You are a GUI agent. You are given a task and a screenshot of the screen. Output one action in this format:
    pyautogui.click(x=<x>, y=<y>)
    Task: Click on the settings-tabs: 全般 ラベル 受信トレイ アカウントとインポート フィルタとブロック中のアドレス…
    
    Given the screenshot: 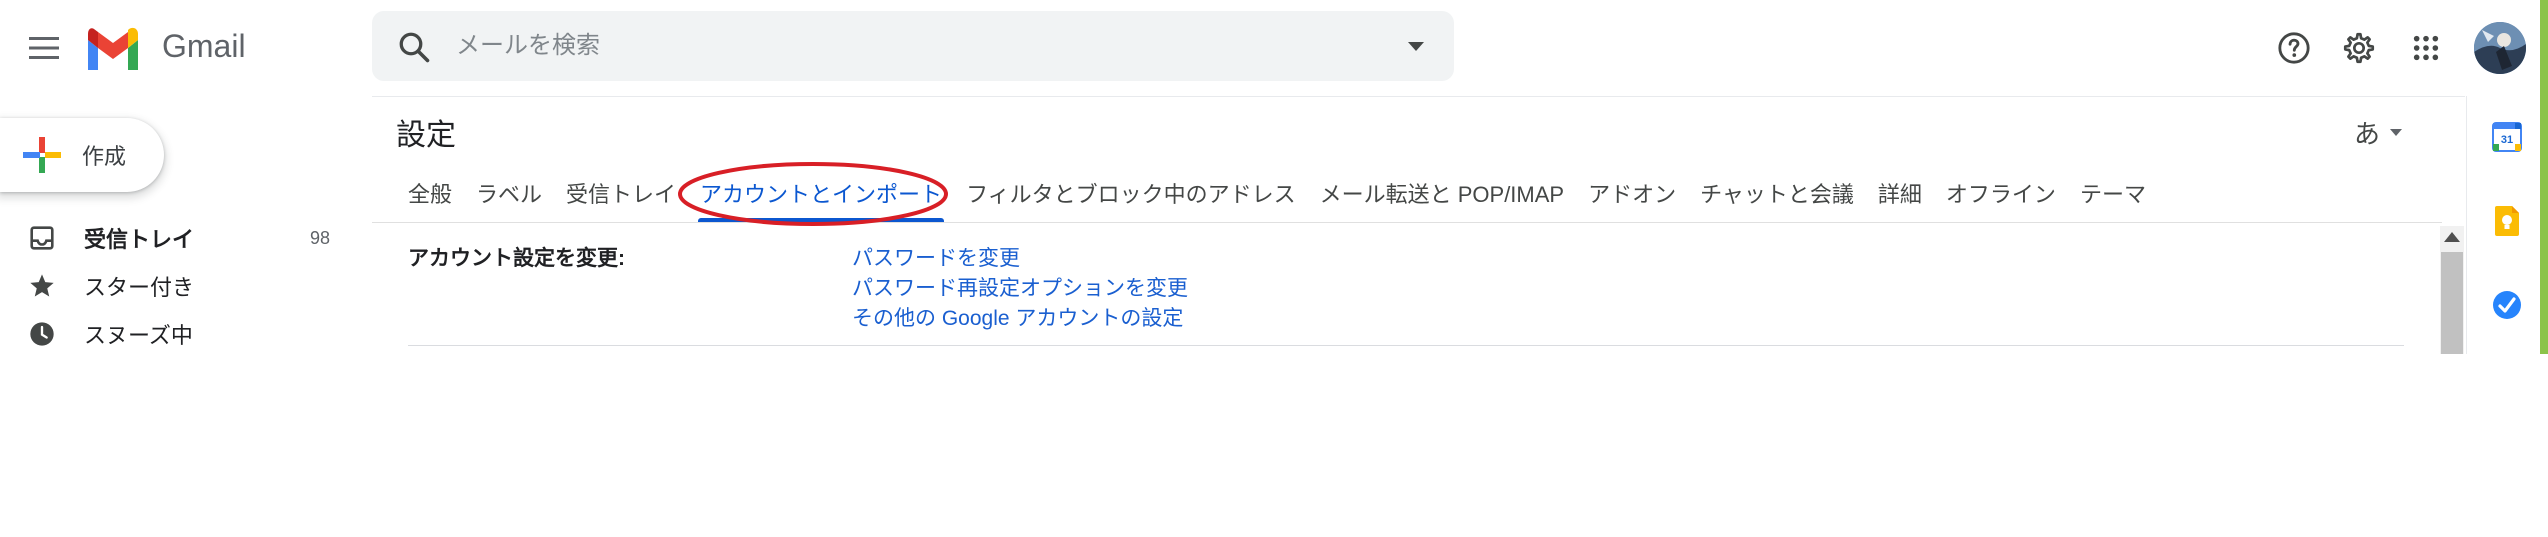 What is the action you would take?
    pyautogui.click(x=1277, y=193)
    